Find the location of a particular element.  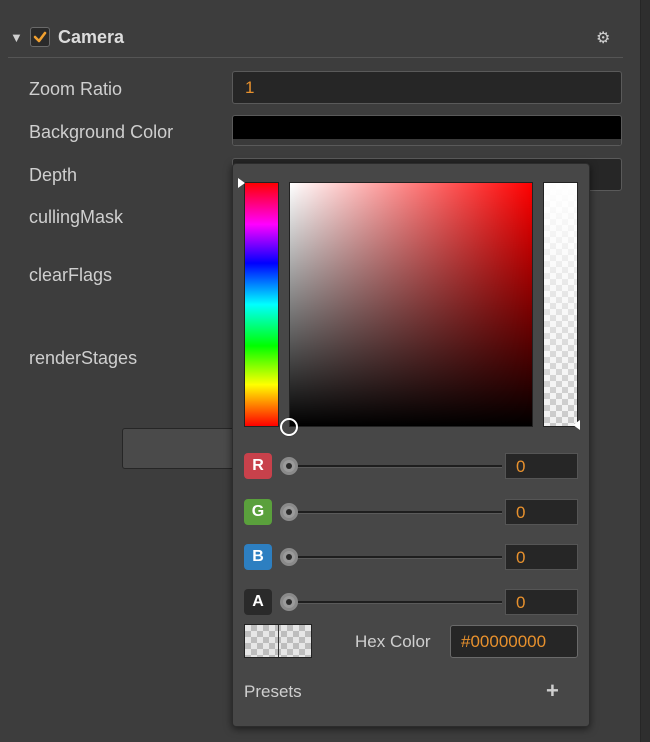

hidden-button is located at coordinates (182, 448).